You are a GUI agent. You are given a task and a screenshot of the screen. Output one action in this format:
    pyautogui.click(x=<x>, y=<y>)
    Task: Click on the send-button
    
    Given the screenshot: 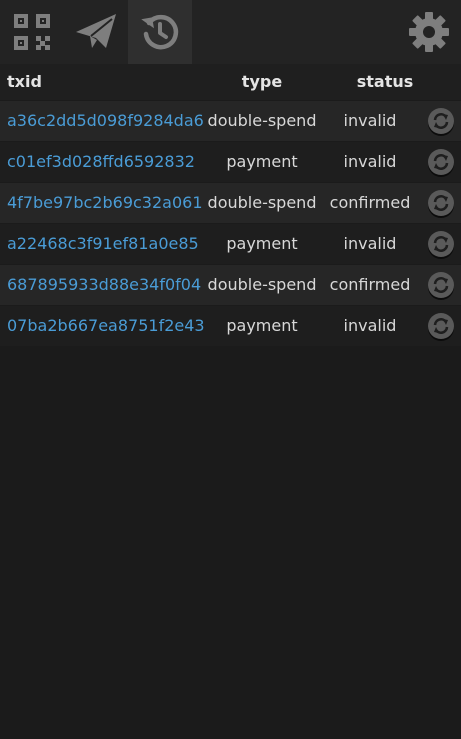 What is the action you would take?
    pyautogui.click(x=96, y=32)
    